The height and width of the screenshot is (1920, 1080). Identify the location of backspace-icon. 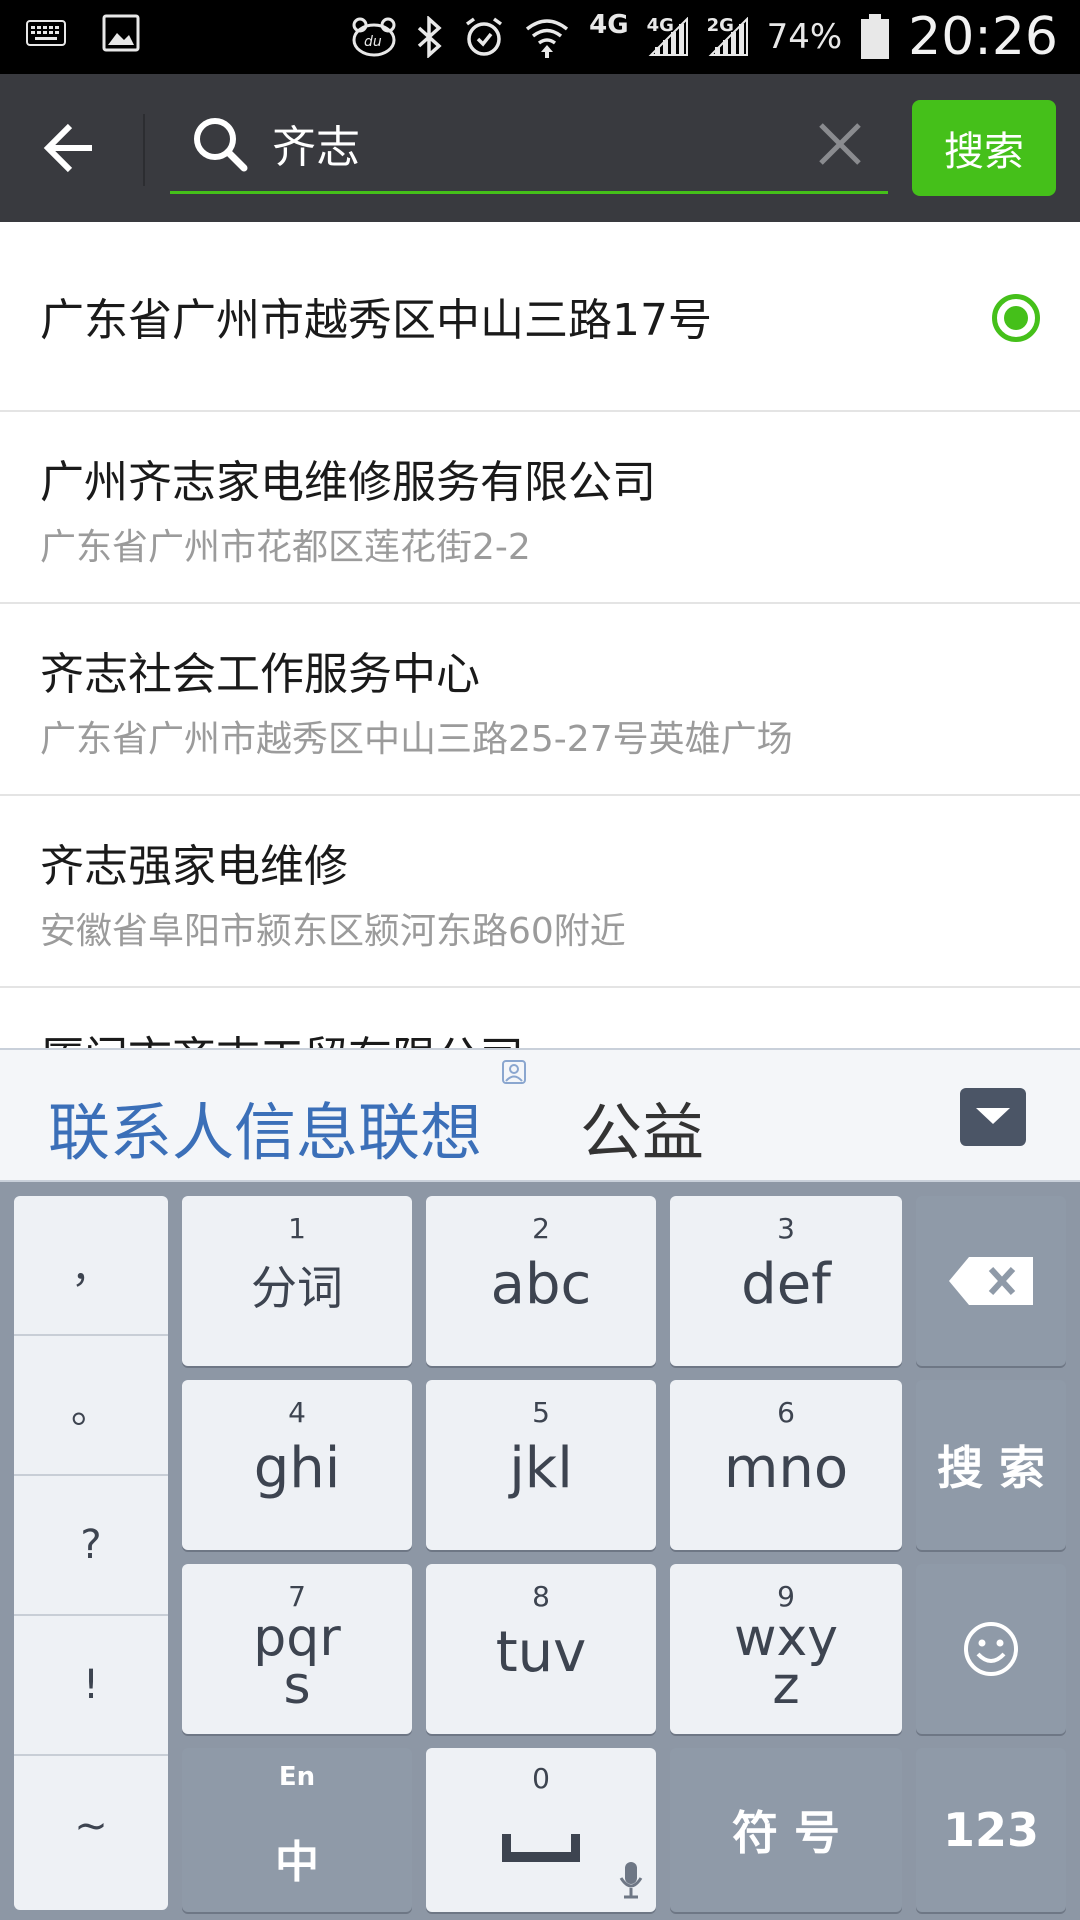
(991, 1281).